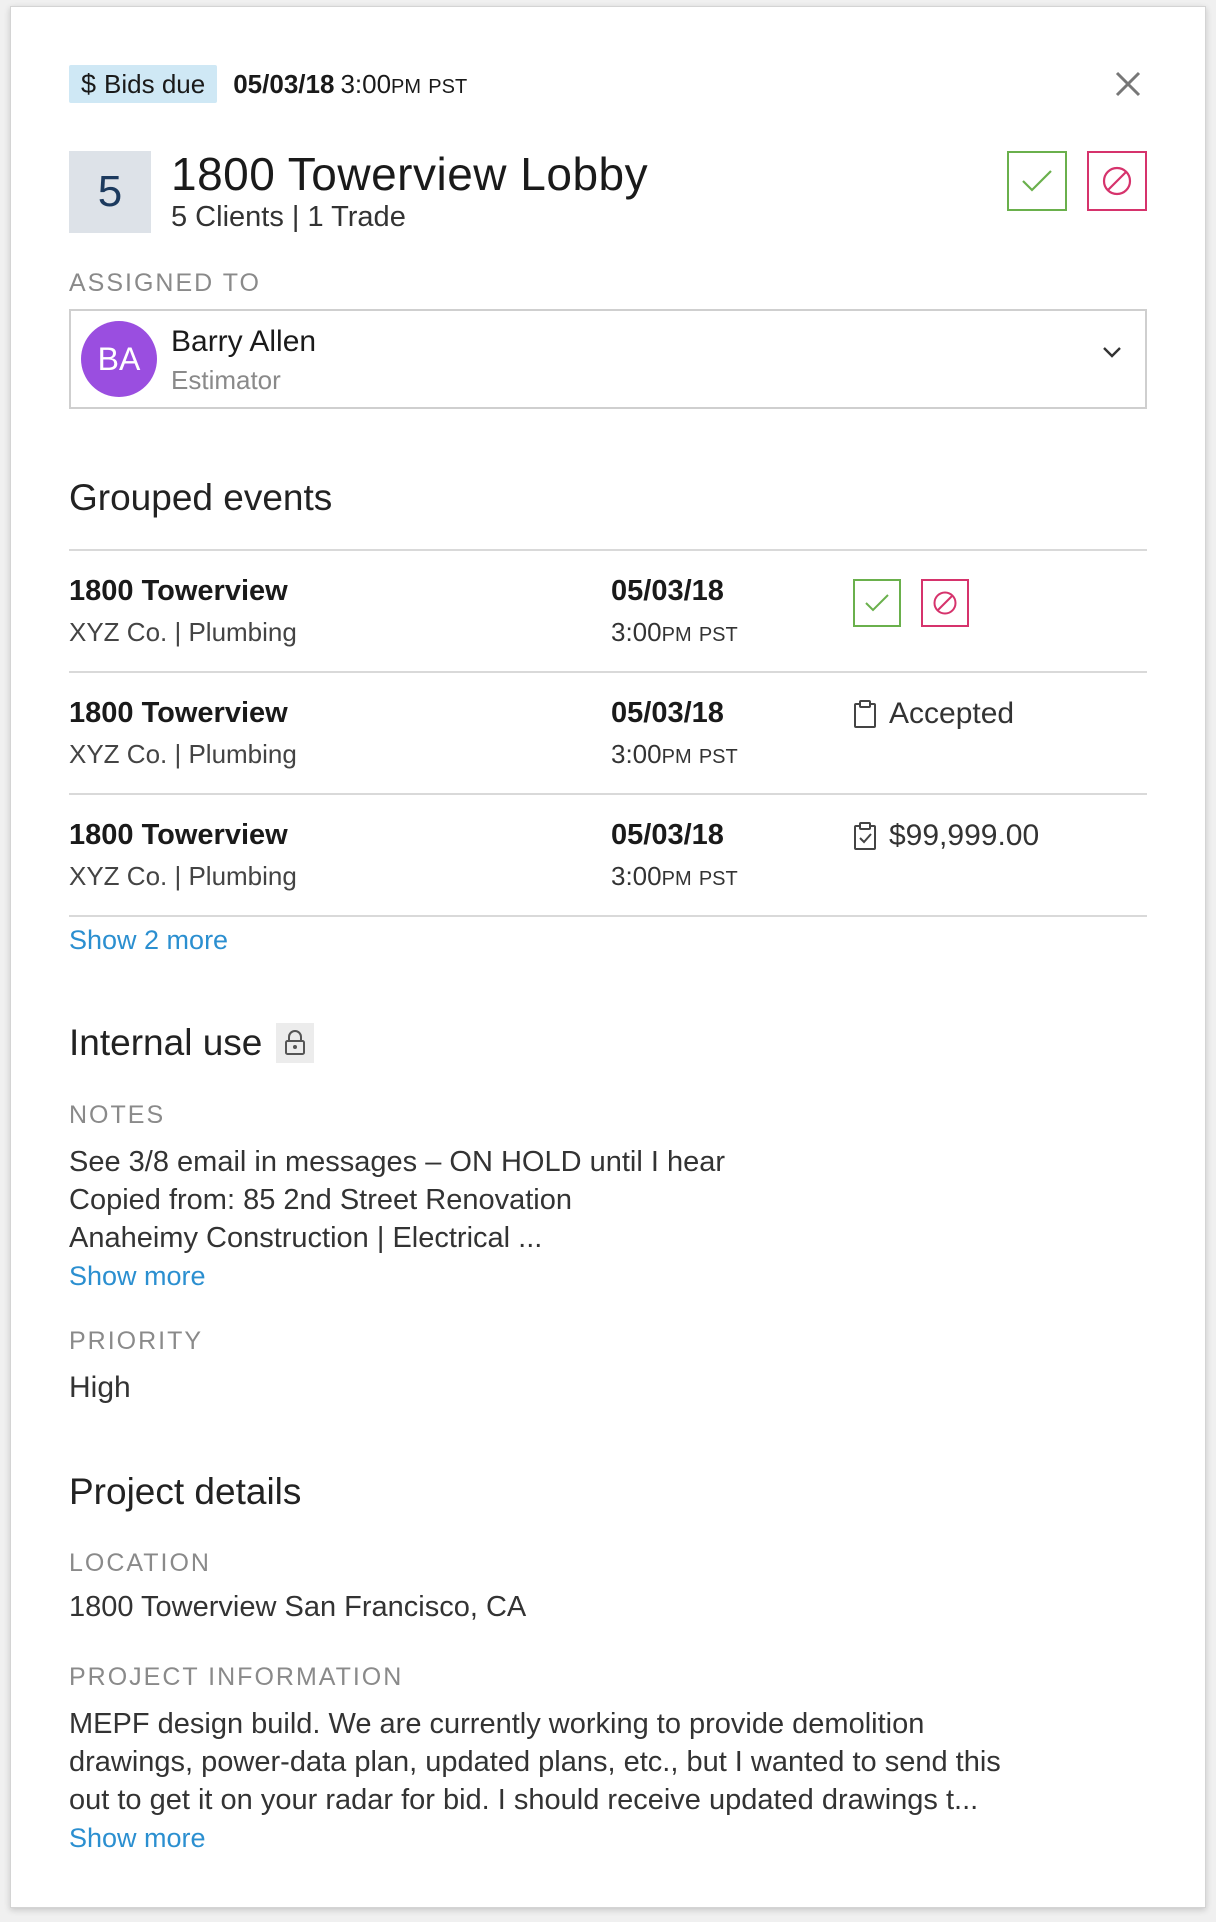 This screenshot has width=1216, height=1922. What do you see at coordinates (117, 1115) in the screenshot?
I see `notes-label: NOTES` at bounding box center [117, 1115].